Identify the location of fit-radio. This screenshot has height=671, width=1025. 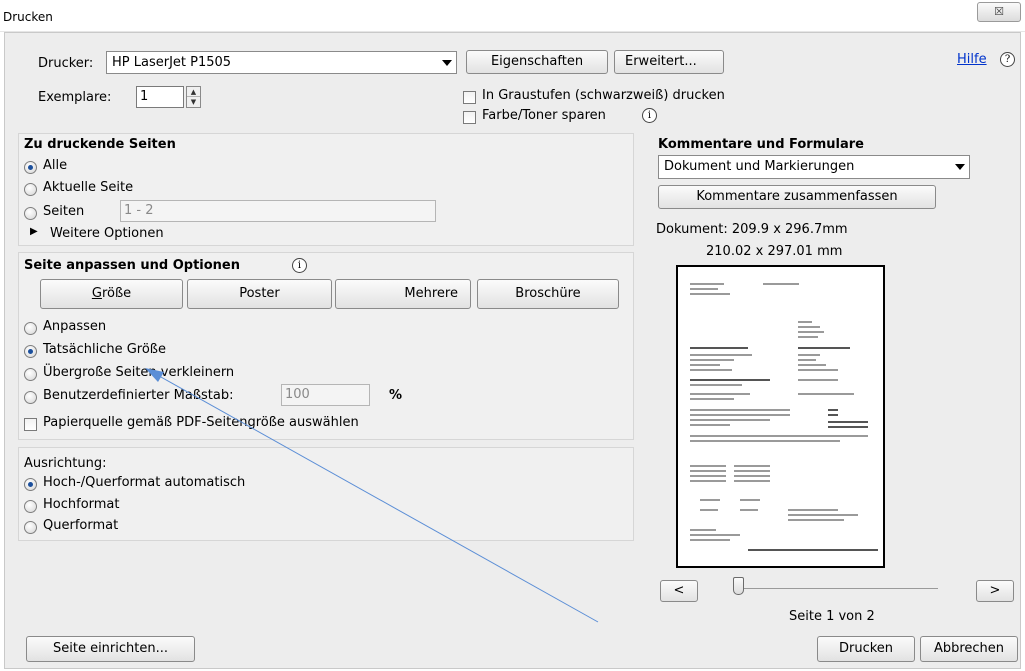
(30, 328).